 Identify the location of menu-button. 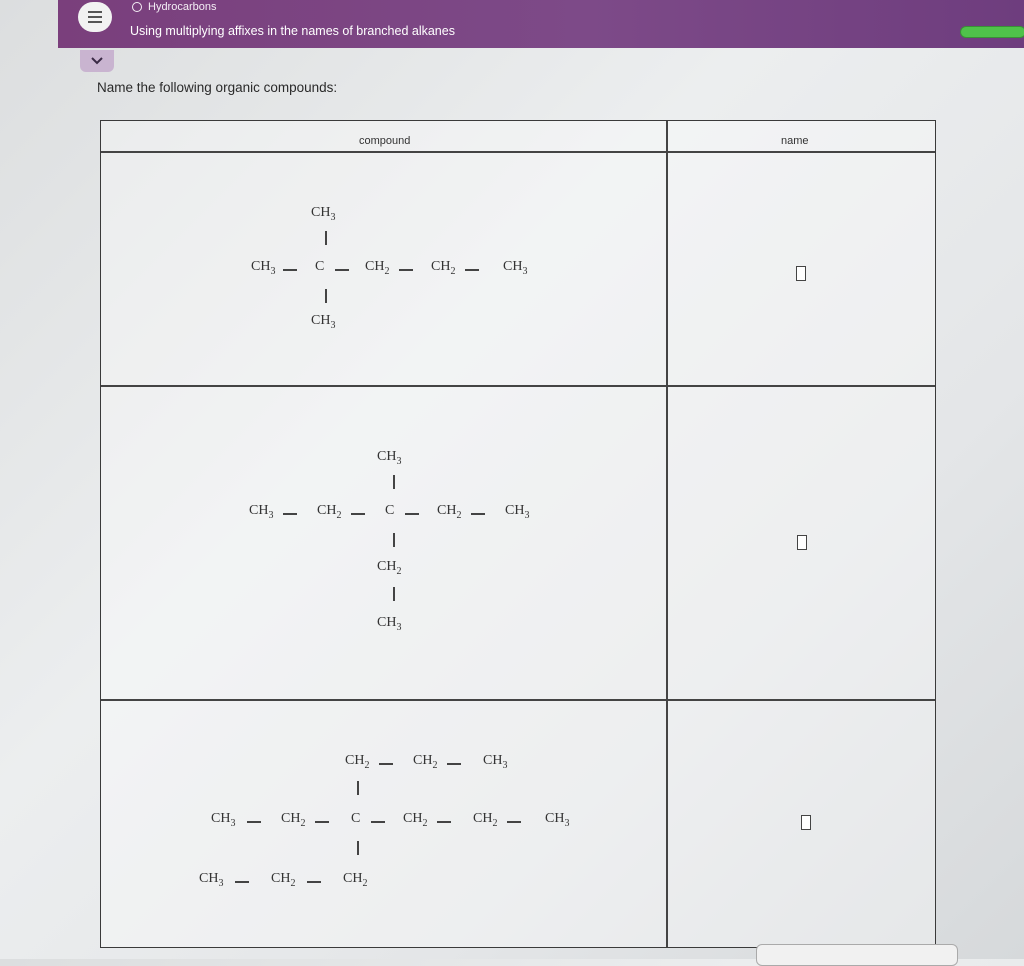
(95, 17).